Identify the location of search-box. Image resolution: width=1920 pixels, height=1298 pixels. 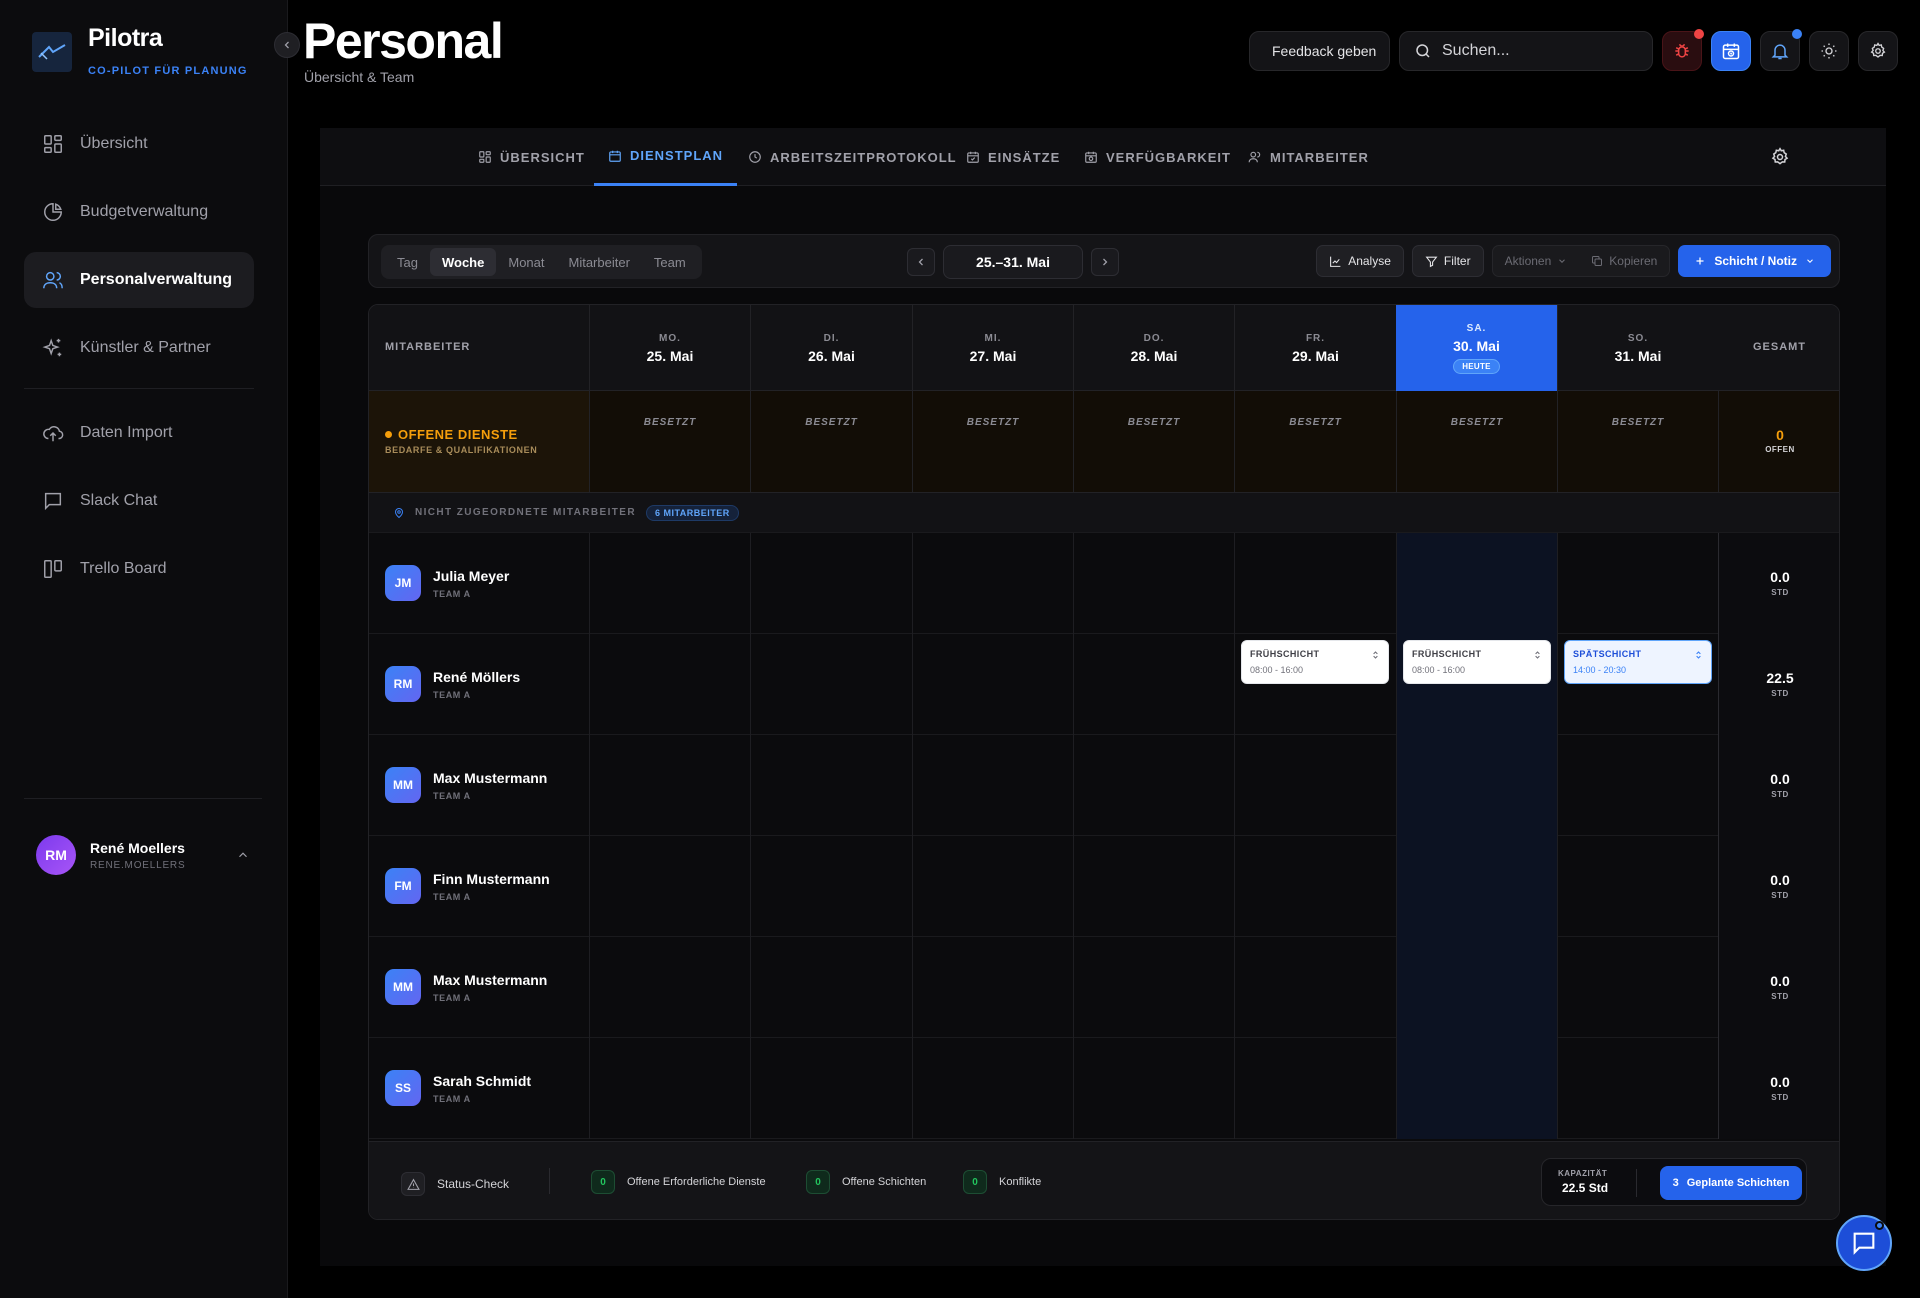
(1526, 51).